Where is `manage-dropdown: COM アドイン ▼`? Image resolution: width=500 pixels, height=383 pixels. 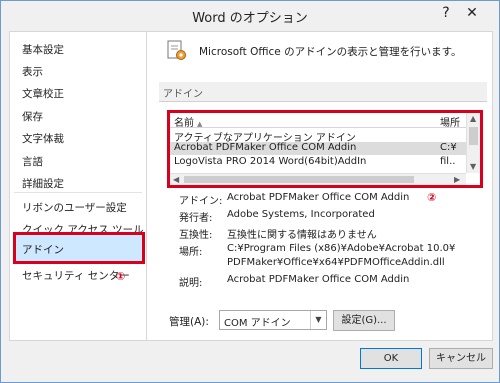 manage-dropdown: COM アドイン ▼ is located at coordinates (273, 320).